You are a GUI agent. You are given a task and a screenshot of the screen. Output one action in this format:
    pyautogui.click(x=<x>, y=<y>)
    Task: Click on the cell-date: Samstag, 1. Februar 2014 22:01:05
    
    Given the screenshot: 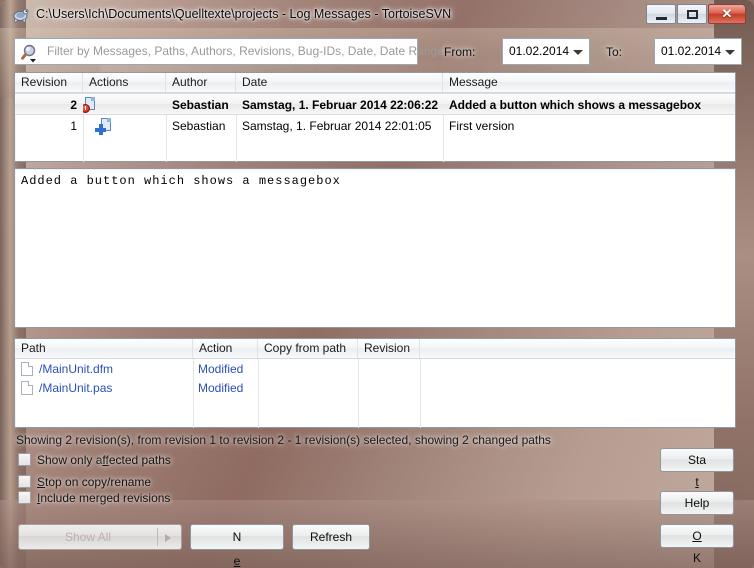 What is the action you would take?
    pyautogui.click(x=337, y=126)
    